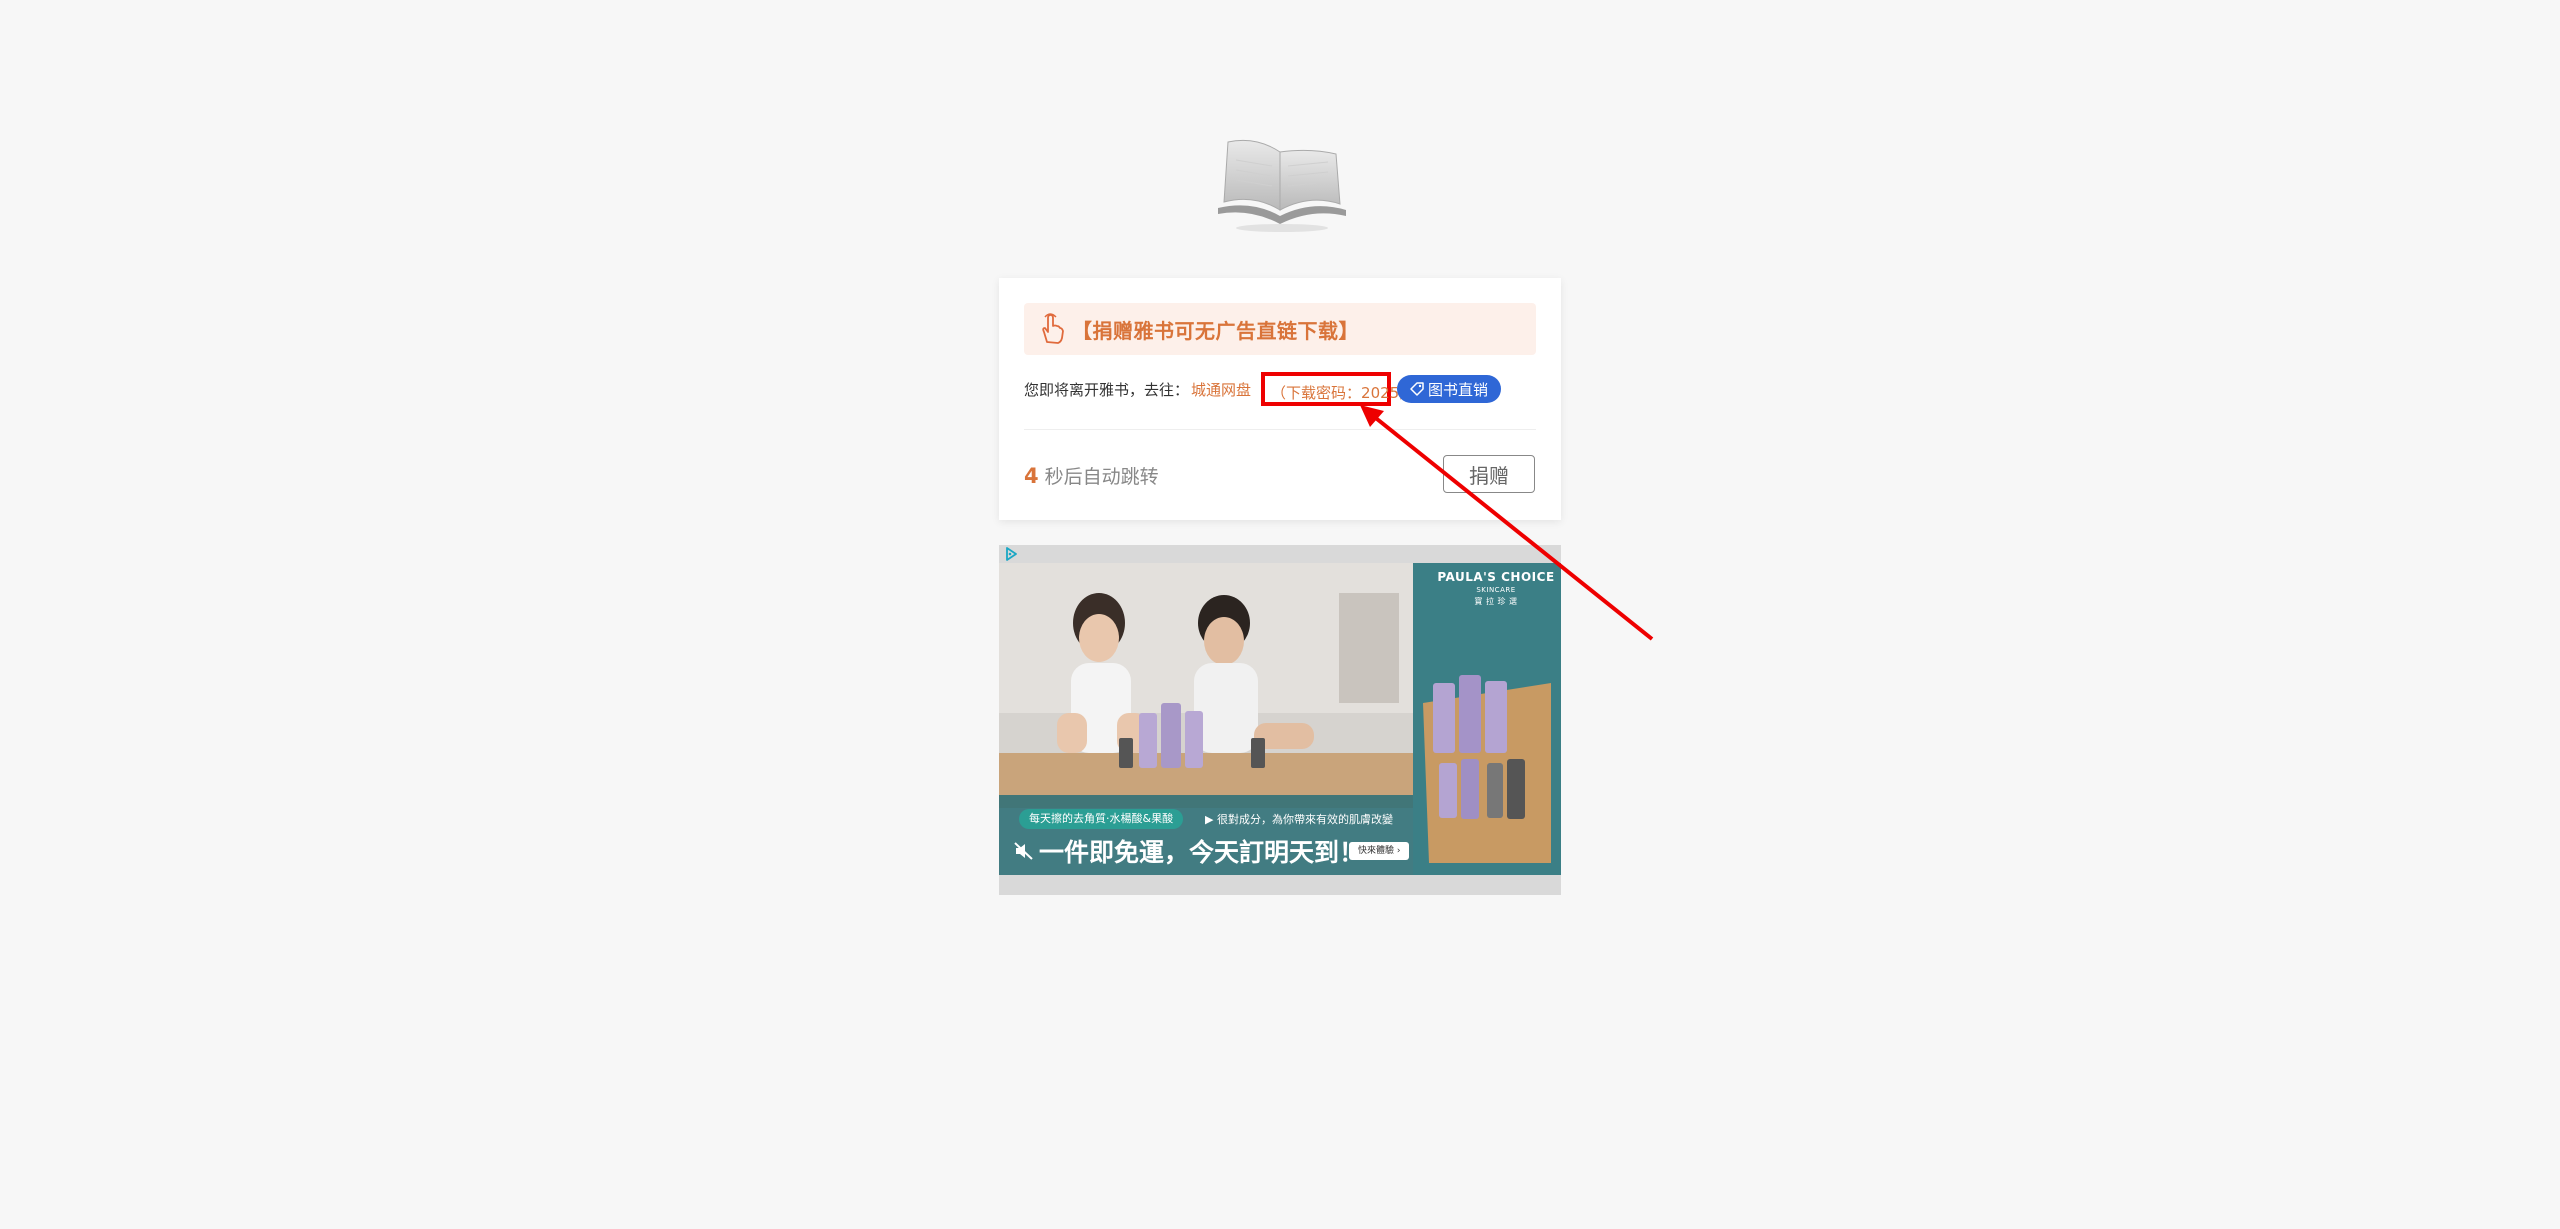 The width and height of the screenshot is (2560, 1229). Describe the element at coordinates (1507, 523) in the screenshot. I see `annotation-arrow-icon` at that location.